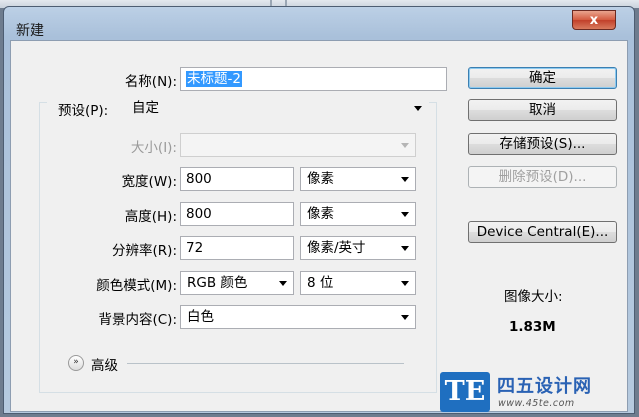 The image size is (639, 417). I want to click on color-mode-label: 颜色模式(M):, so click(136, 286).